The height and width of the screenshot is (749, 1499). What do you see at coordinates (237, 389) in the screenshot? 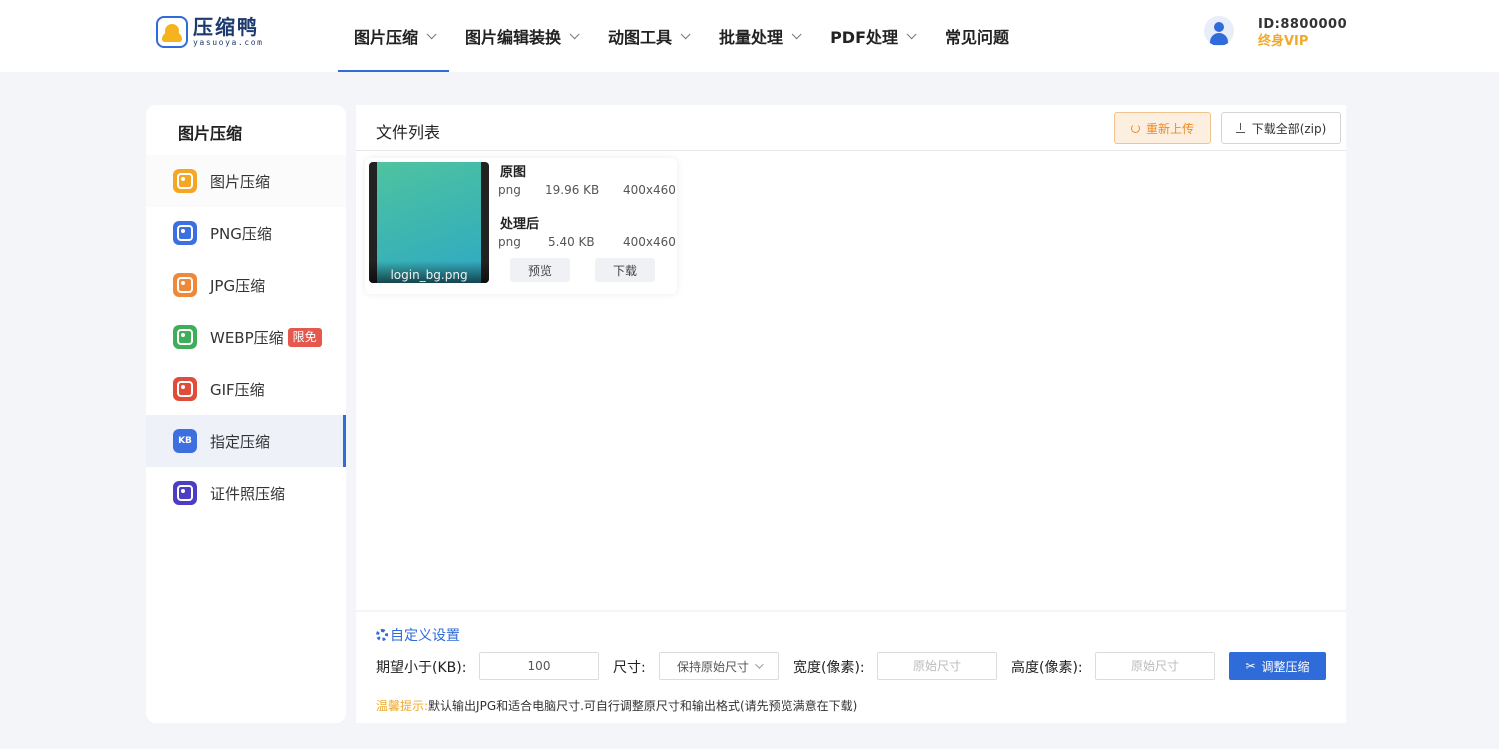
I see `sidebar-item-label: GIF压缩` at bounding box center [237, 389].